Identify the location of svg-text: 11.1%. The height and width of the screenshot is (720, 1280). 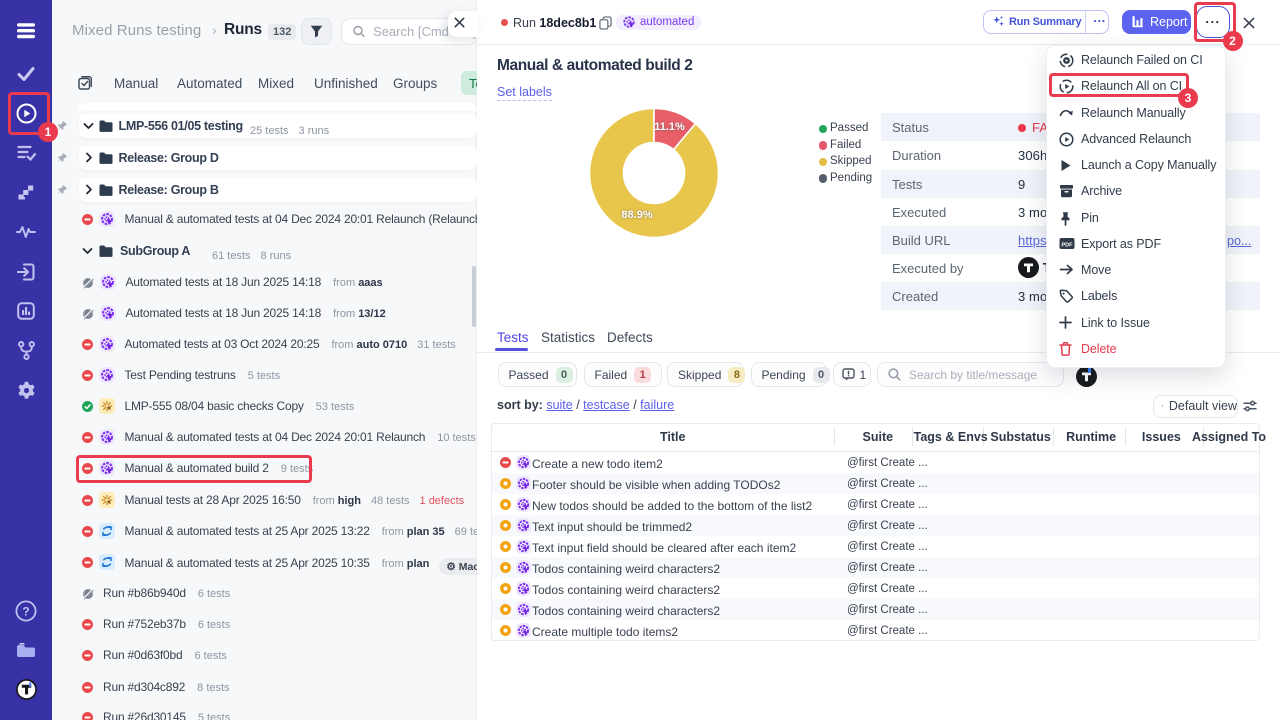
(669, 127).